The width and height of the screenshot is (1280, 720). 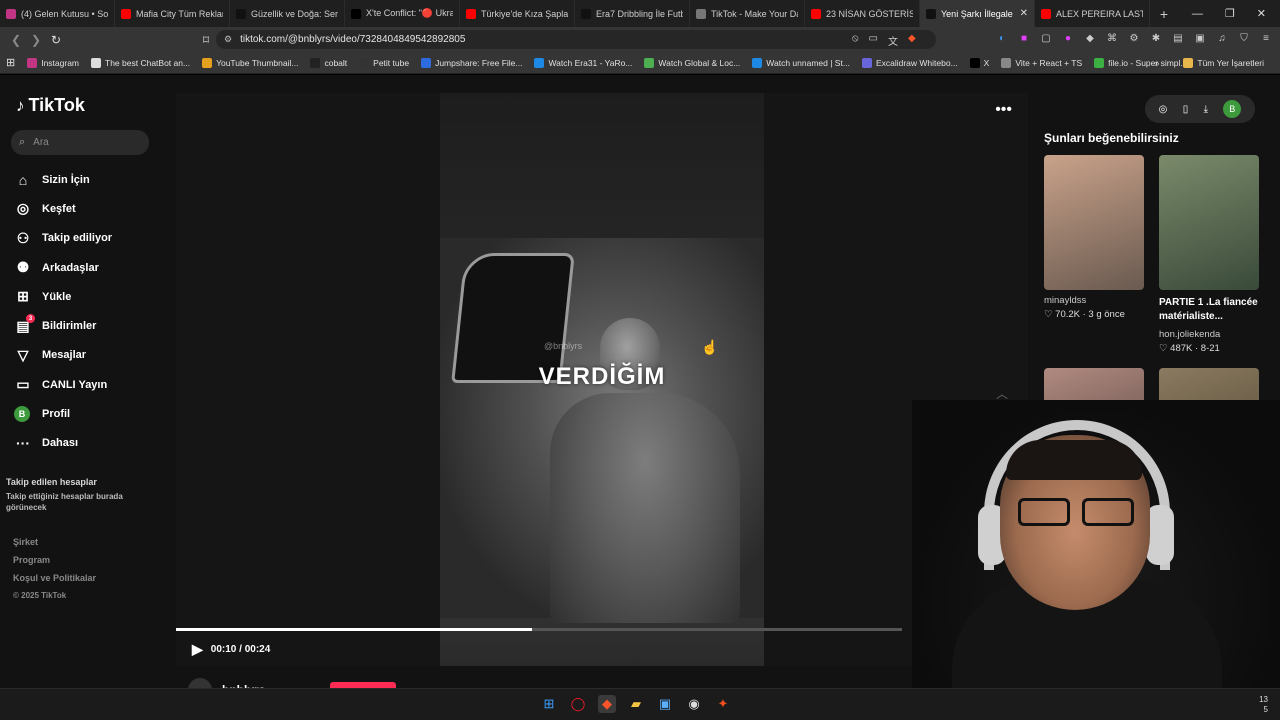 What do you see at coordinates (1163, 109) in the screenshot?
I see `compass-icon: ◎` at bounding box center [1163, 109].